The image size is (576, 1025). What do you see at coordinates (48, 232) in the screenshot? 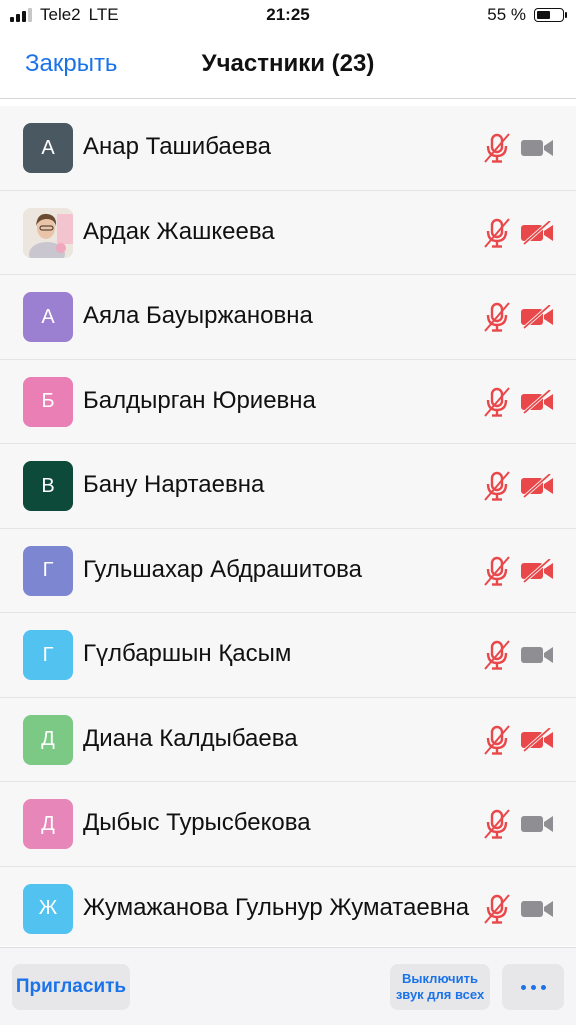
I see `avatar` at bounding box center [48, 232].